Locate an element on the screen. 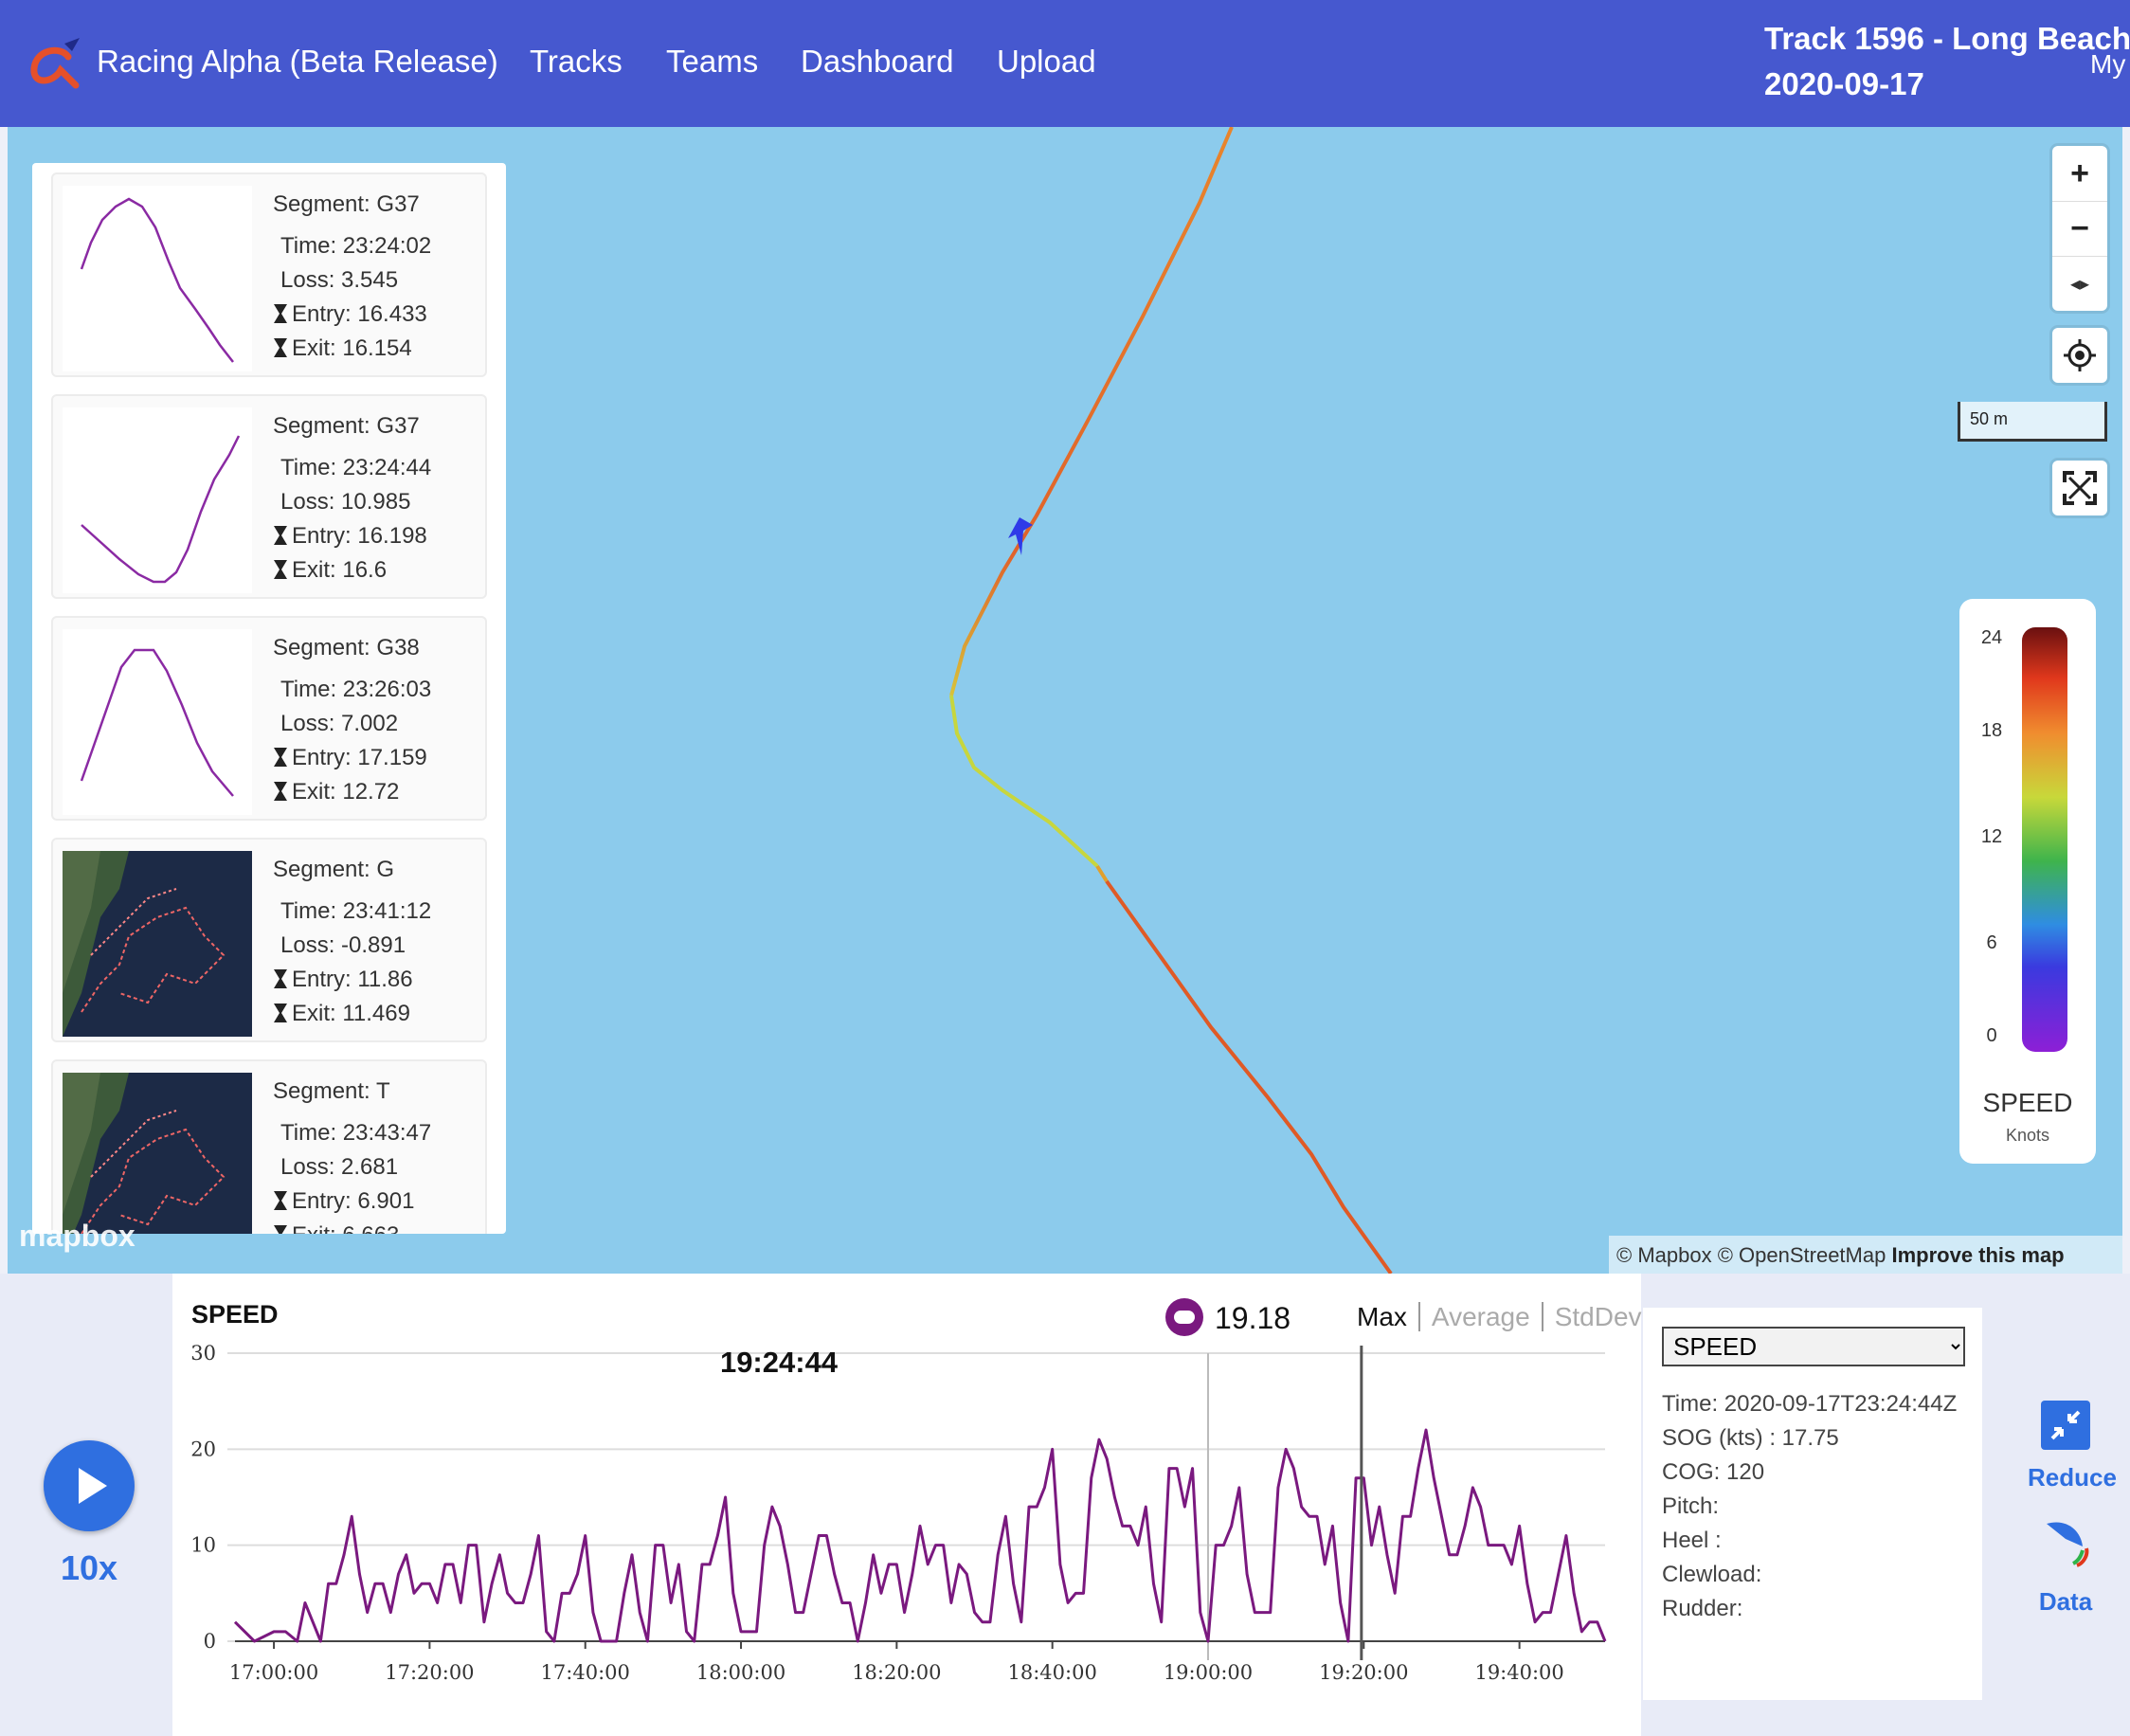 This screenshot has width=2130, height=1736. reduce-button: Reduce is located at coordinates (2072, 1446).